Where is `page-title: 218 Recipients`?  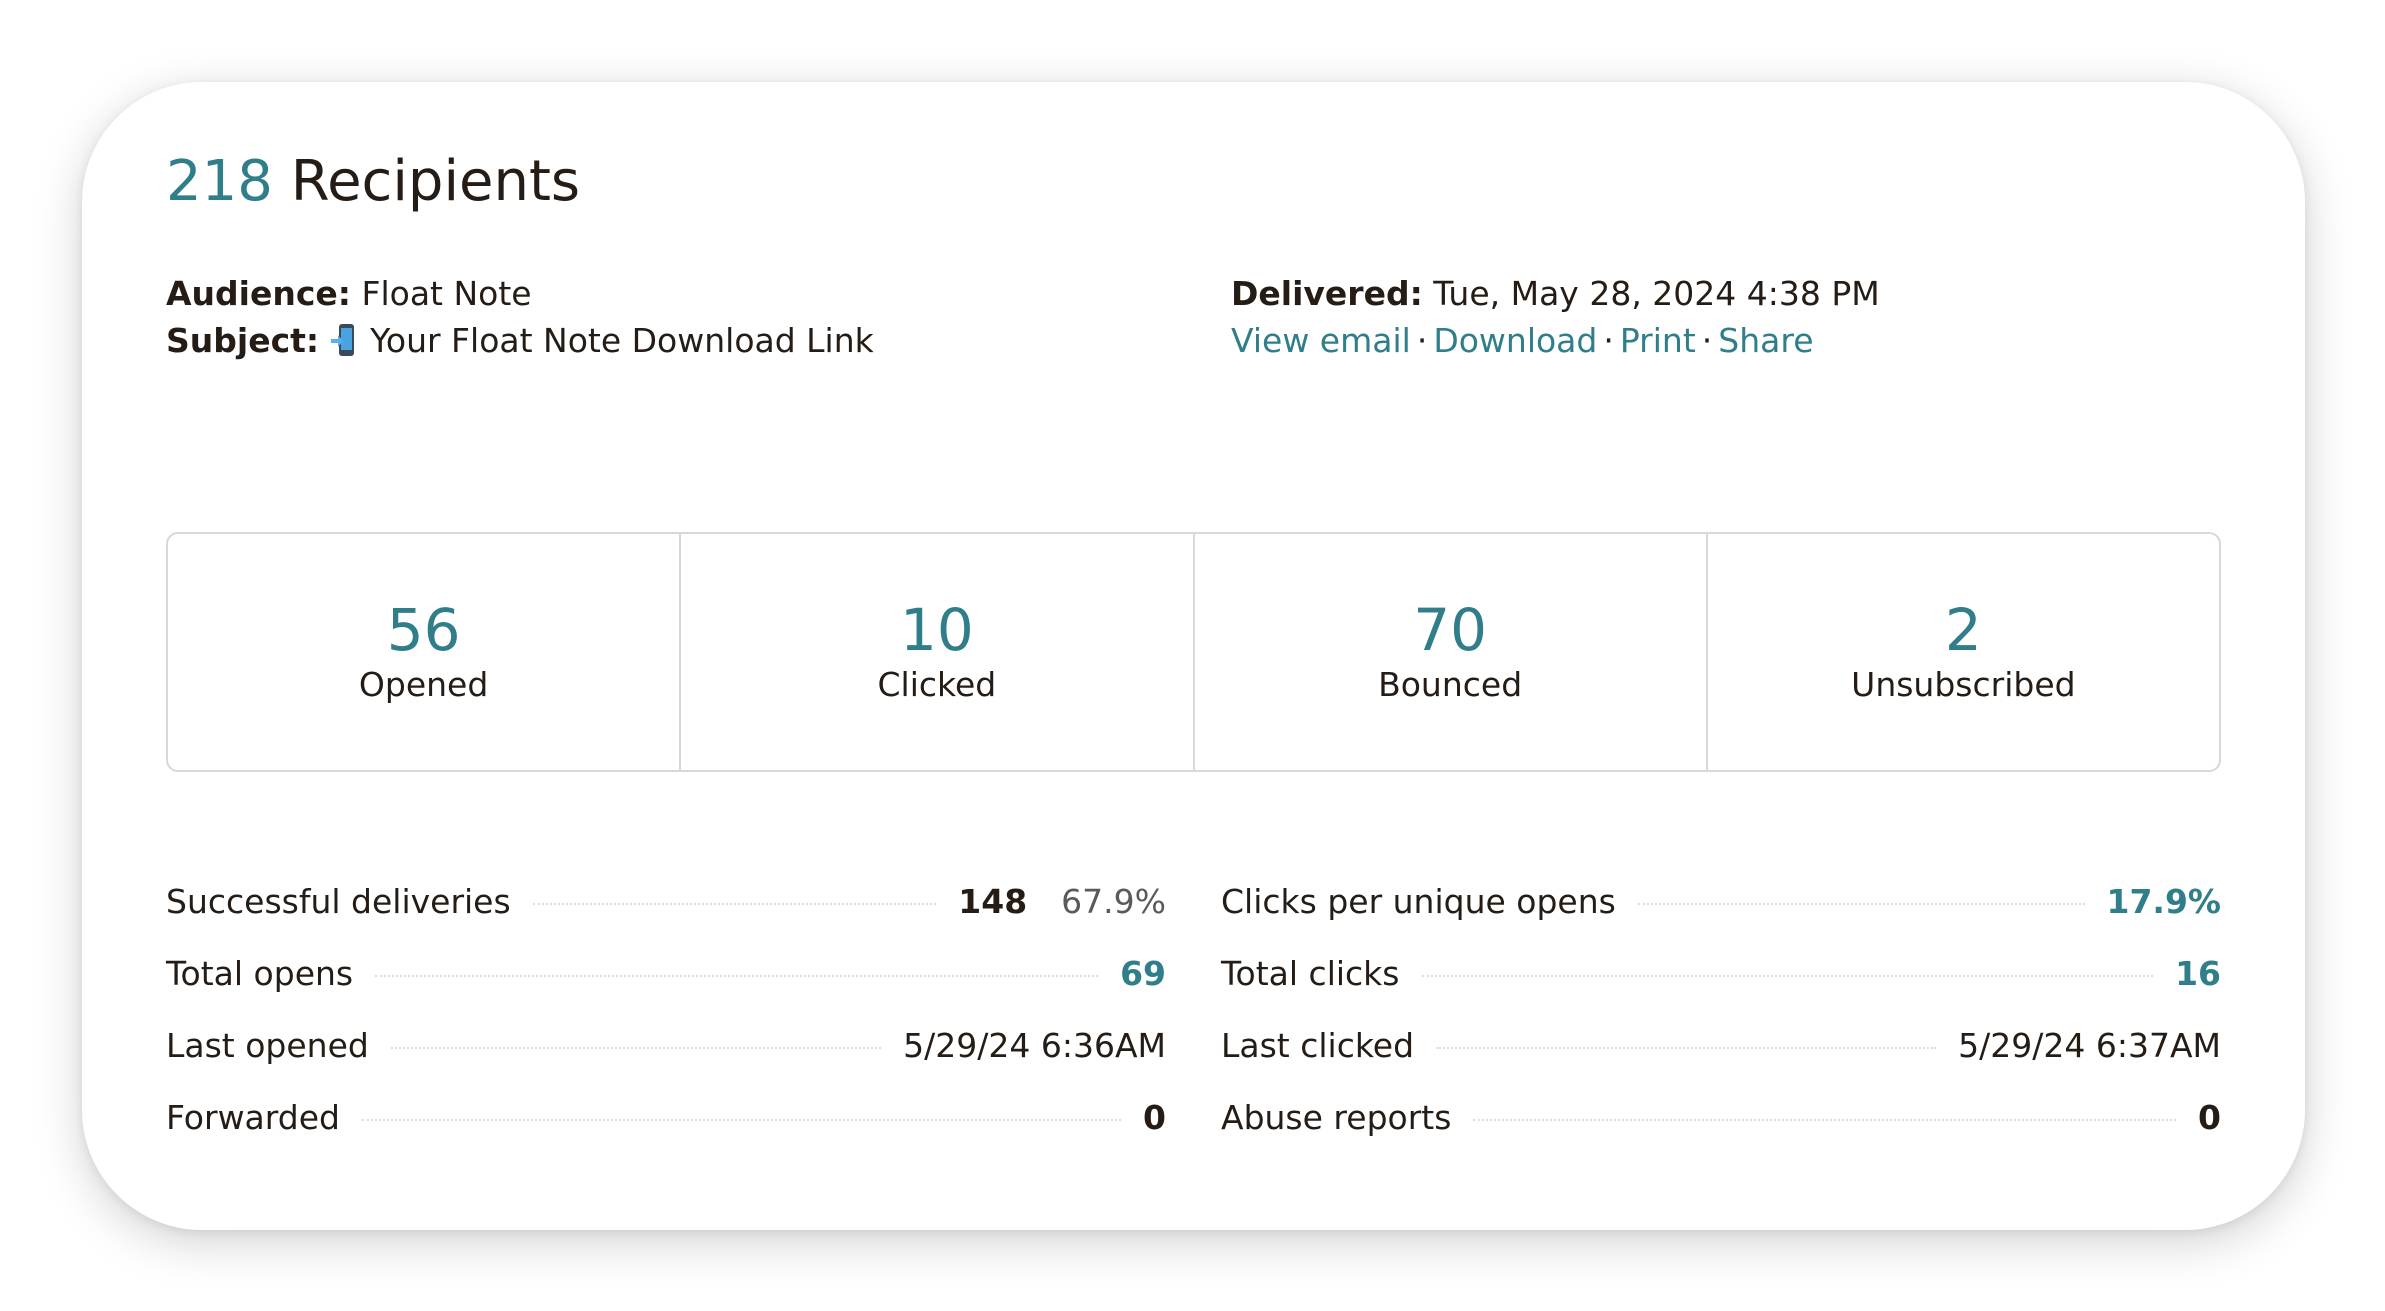
page-title: 218 Recipients is located at coordinates (373, 182).